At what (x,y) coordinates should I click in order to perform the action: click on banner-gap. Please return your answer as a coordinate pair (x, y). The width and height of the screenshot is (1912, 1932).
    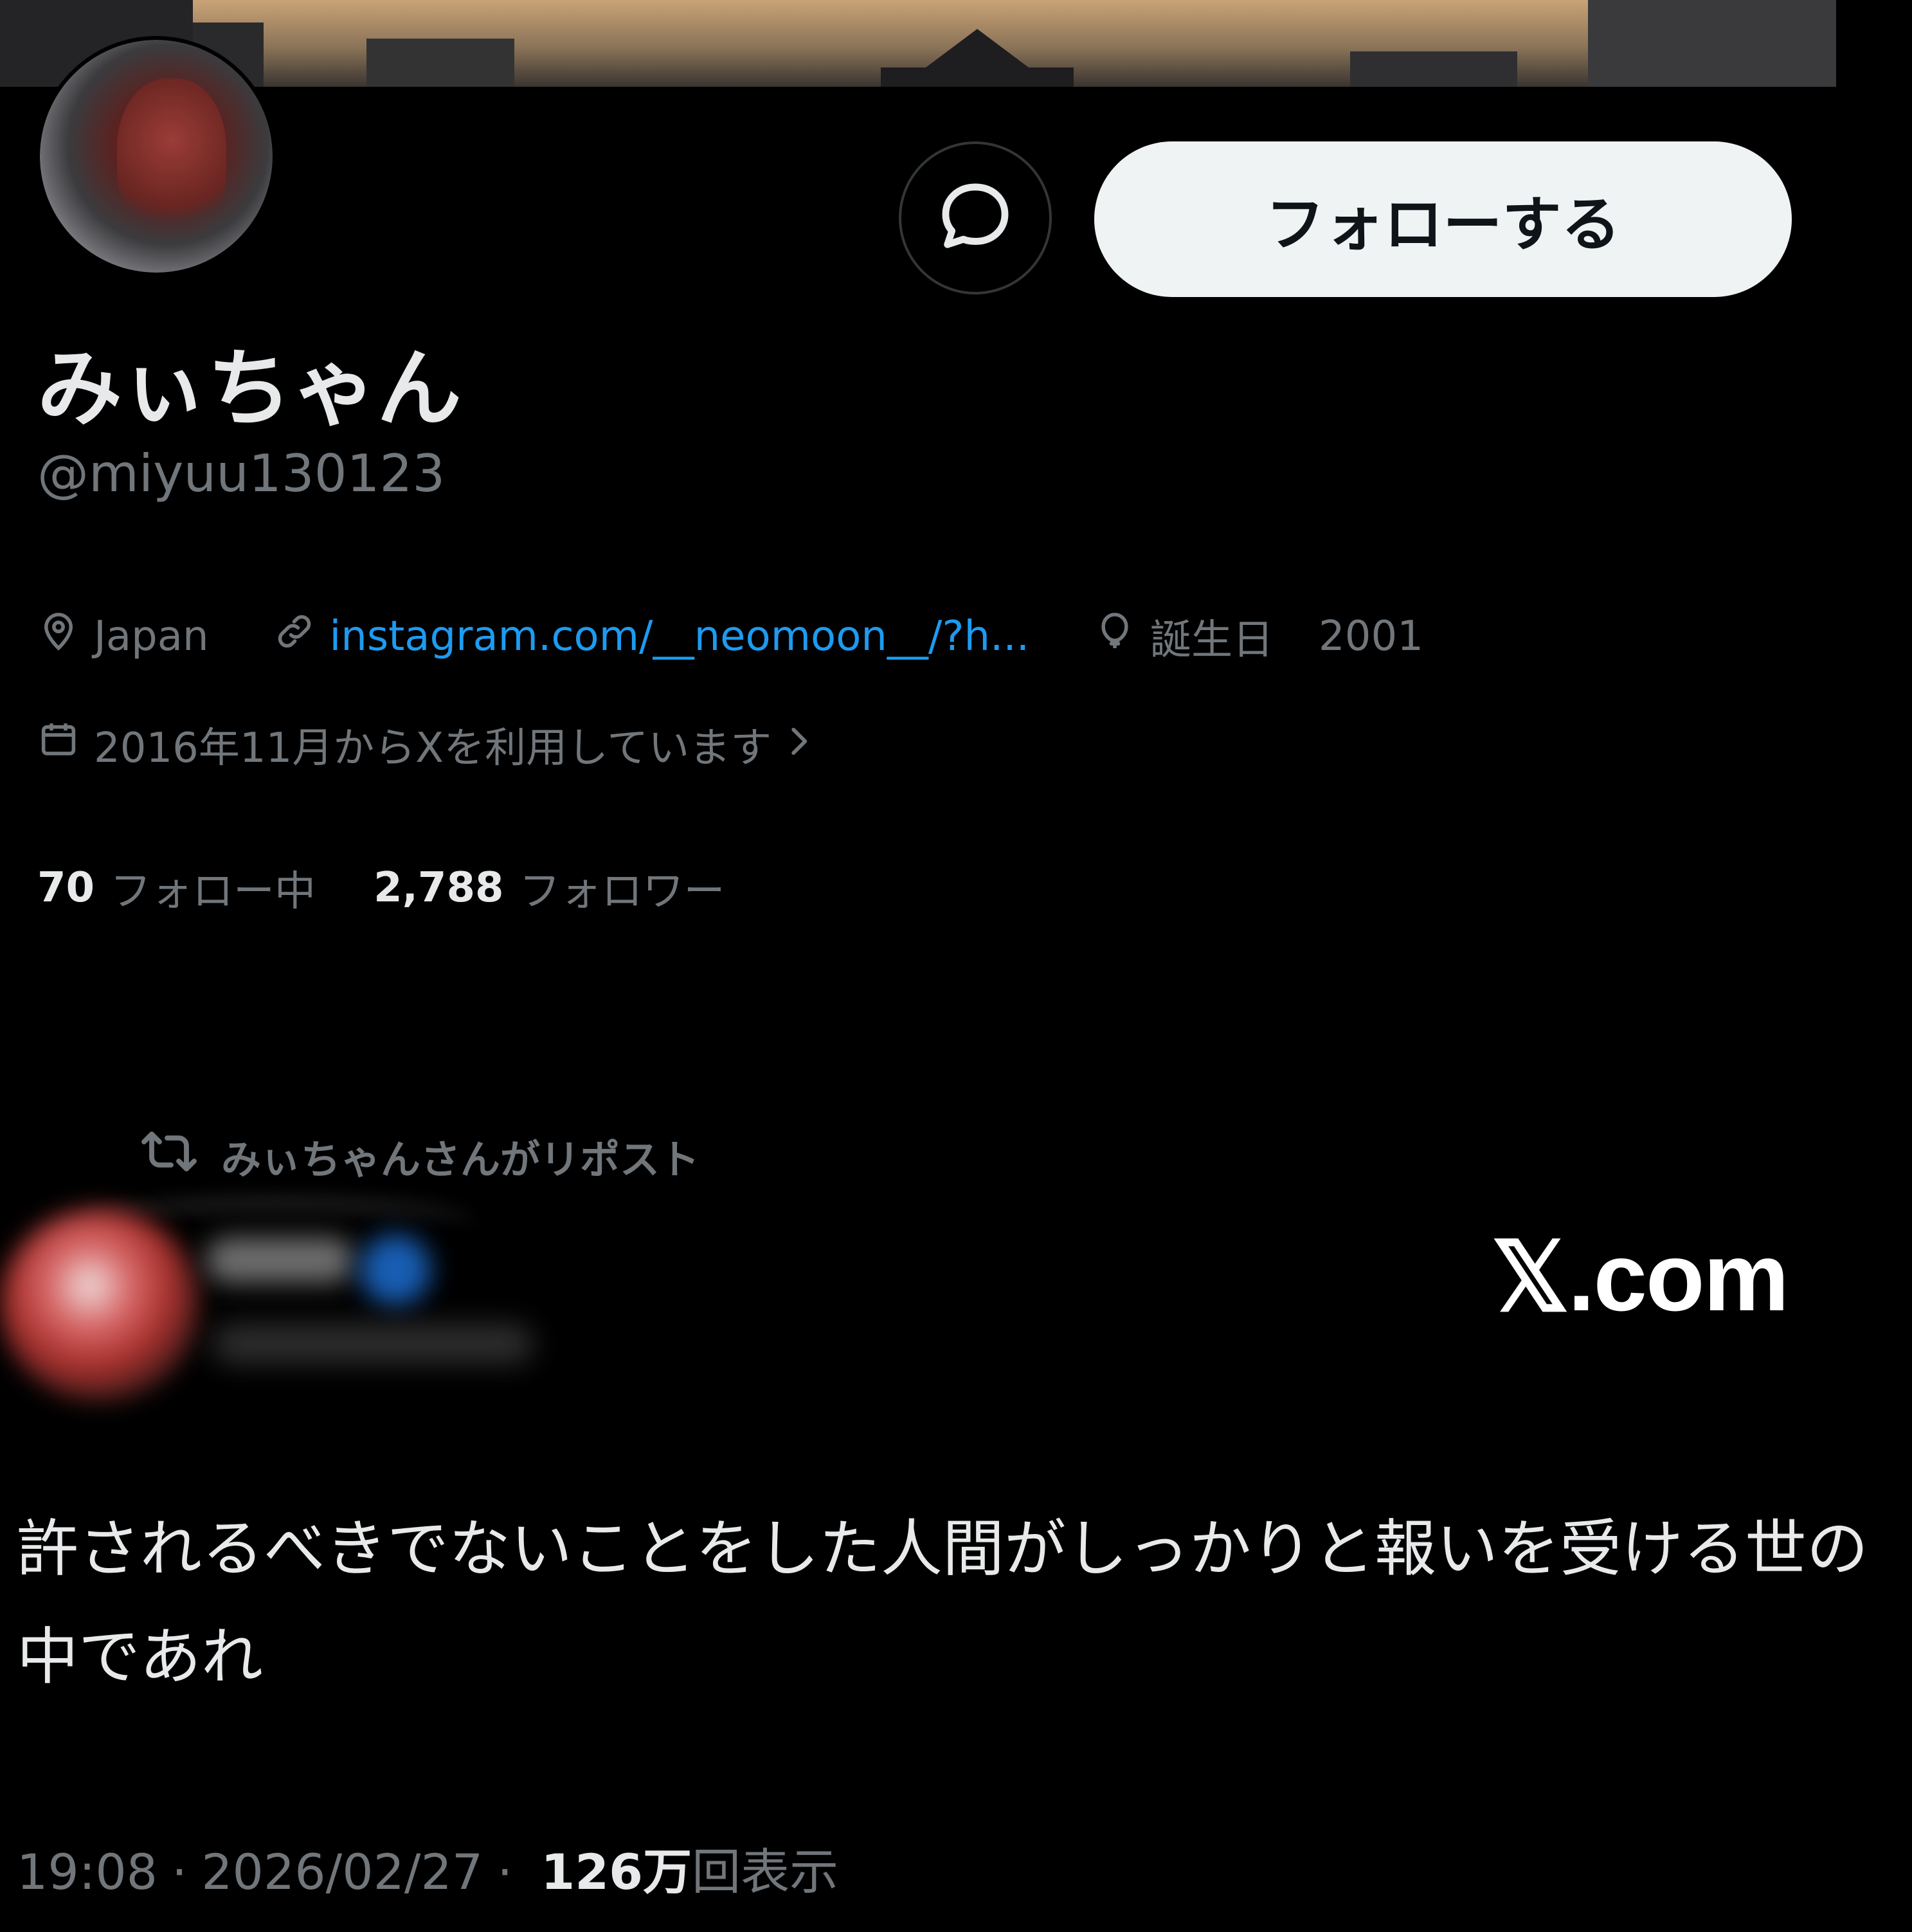
    Looking at the image, I should click on (1874, 43).